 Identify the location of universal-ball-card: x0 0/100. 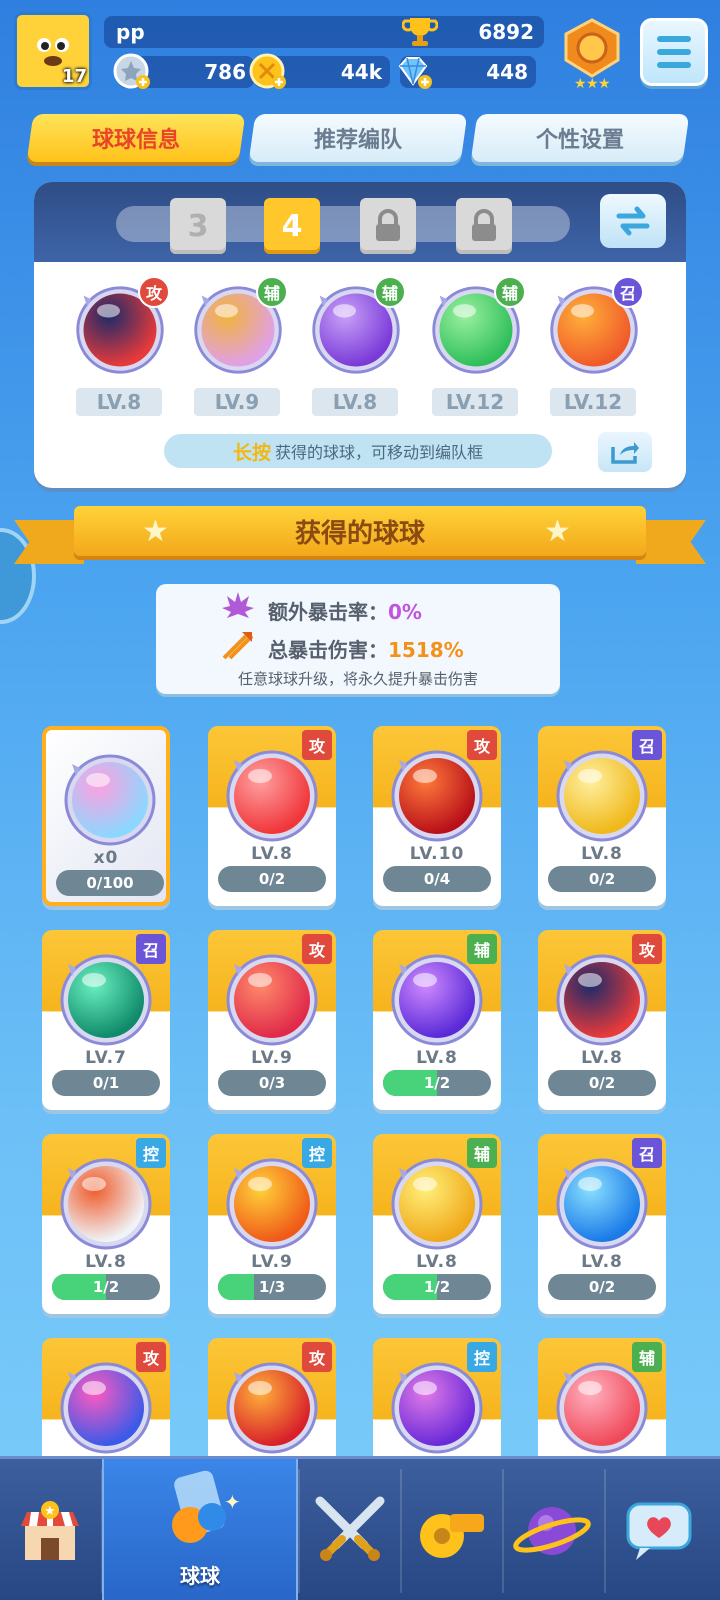
(106, 816).